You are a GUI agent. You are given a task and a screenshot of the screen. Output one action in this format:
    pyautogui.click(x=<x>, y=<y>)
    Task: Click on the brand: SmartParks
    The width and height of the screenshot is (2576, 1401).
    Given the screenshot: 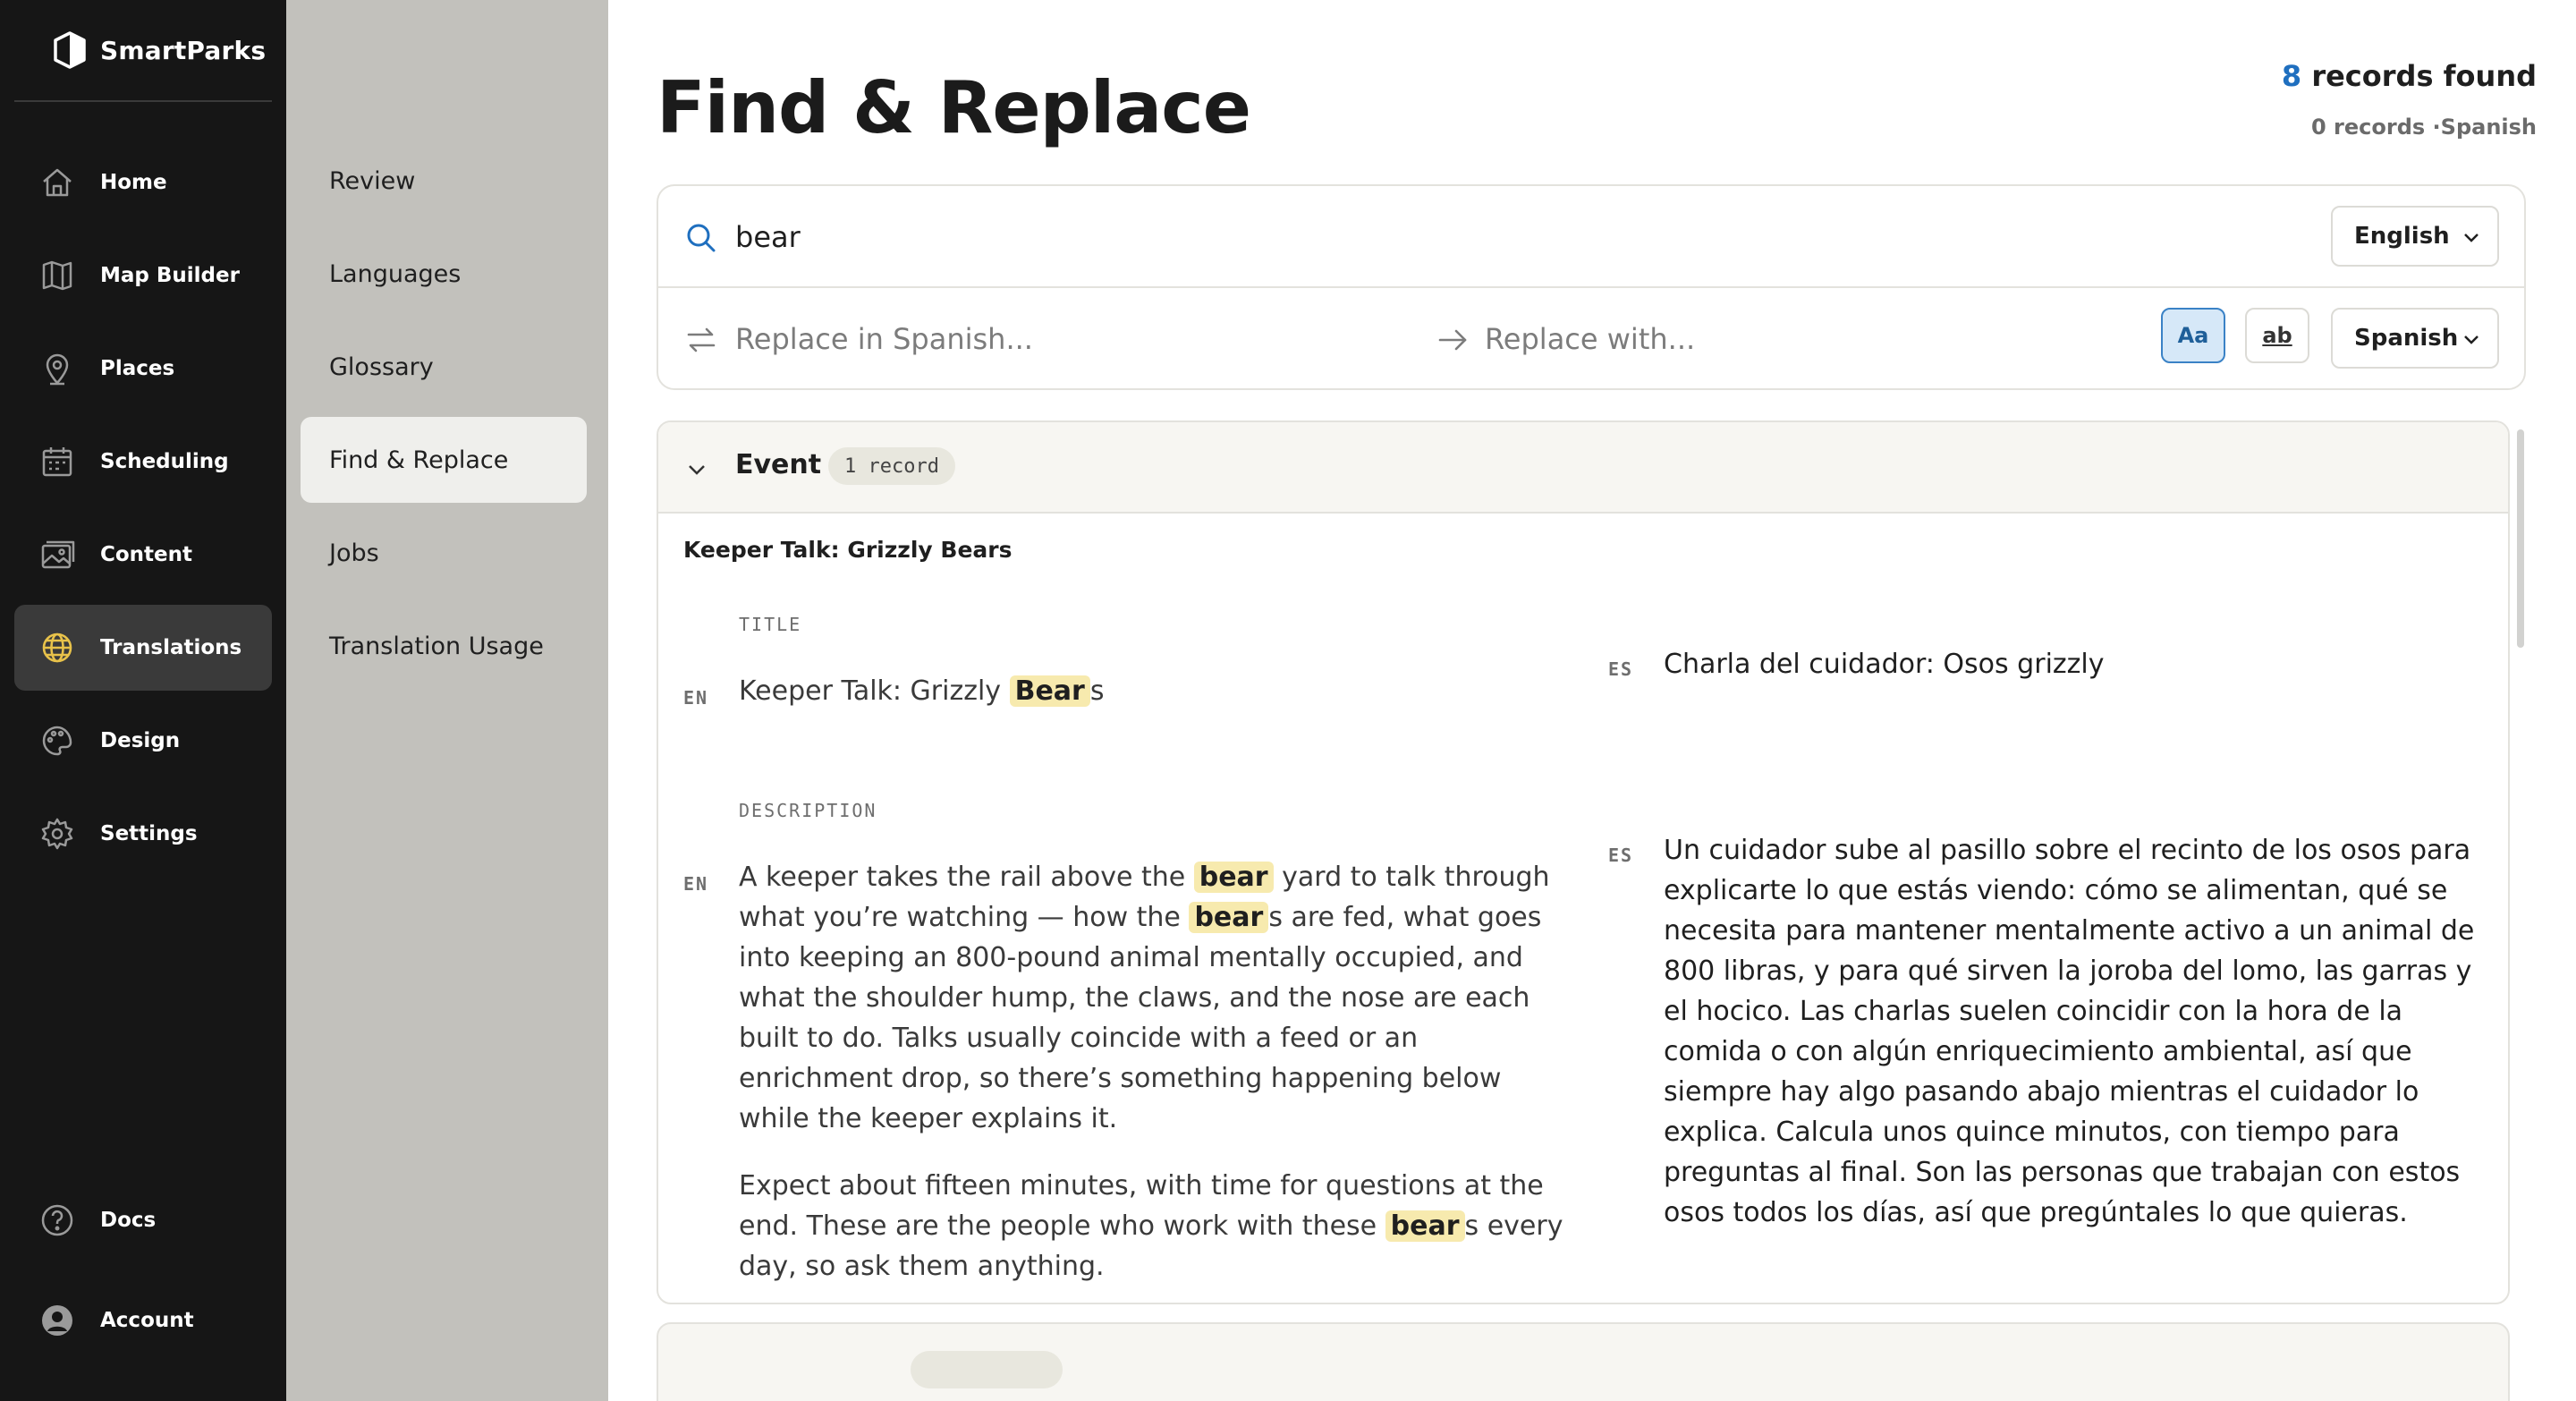 What is the action you would take?
    pyautogui.click(x=159, y=50)
    